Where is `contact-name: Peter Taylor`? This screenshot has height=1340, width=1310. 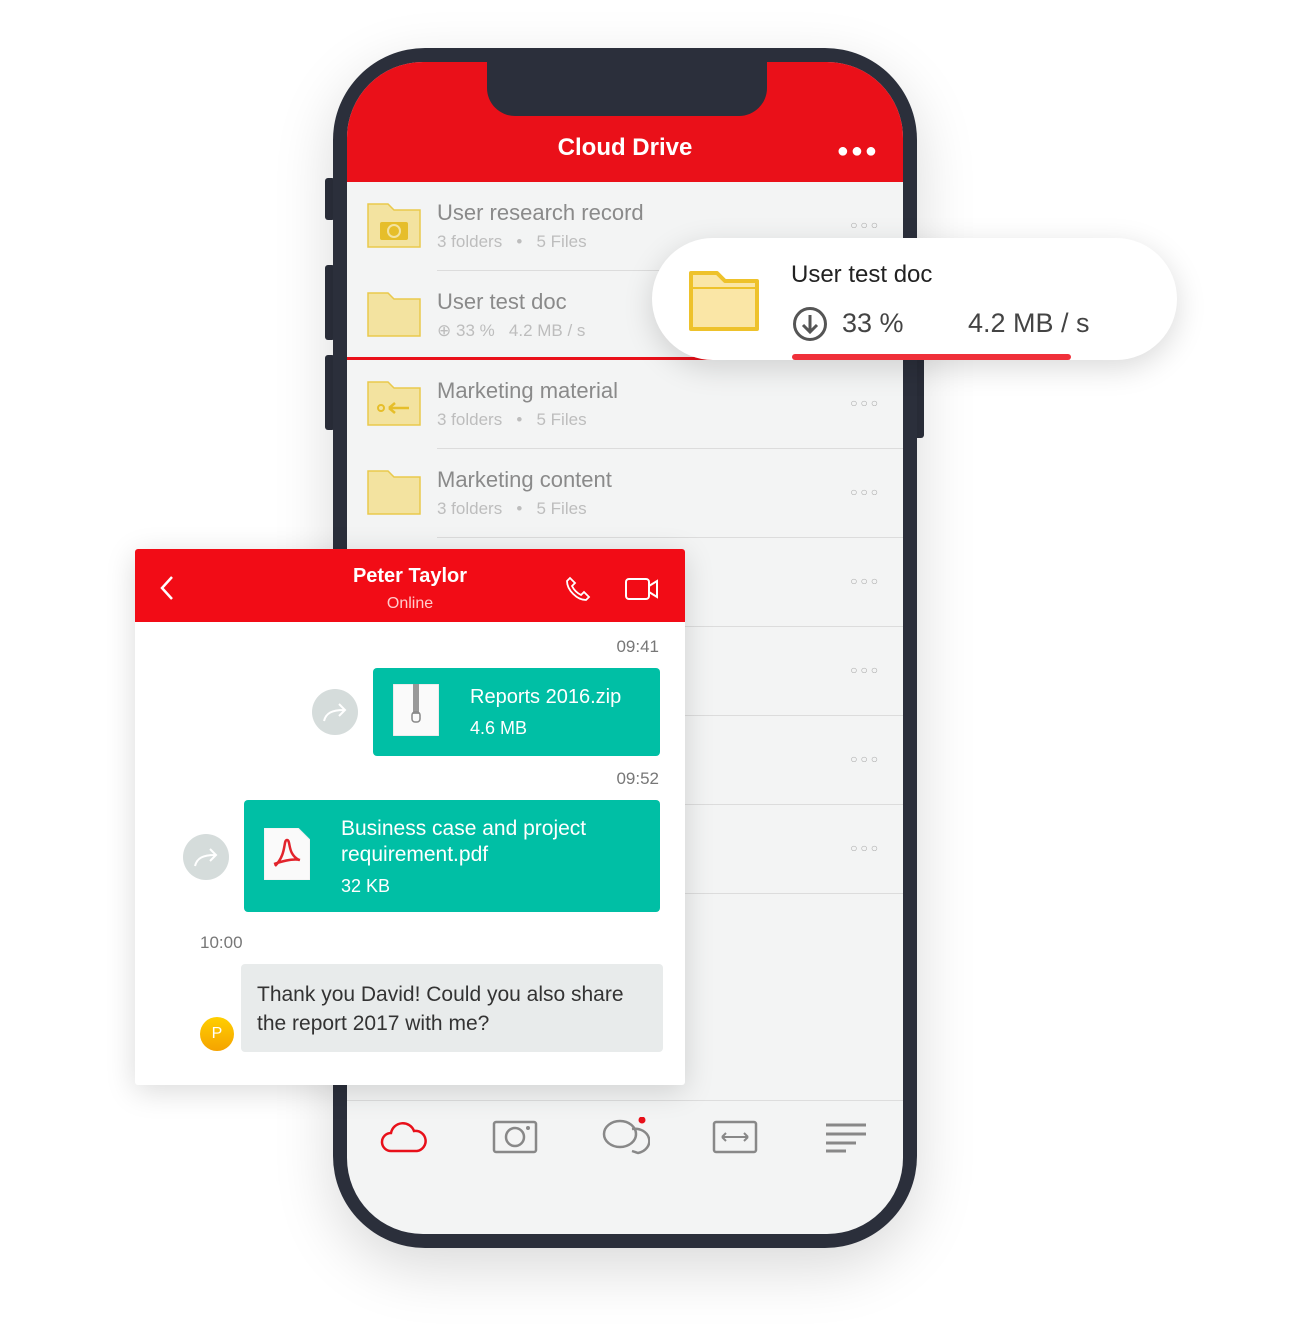
contact-name: Peter Taylor is located at coordinates (410, 576).